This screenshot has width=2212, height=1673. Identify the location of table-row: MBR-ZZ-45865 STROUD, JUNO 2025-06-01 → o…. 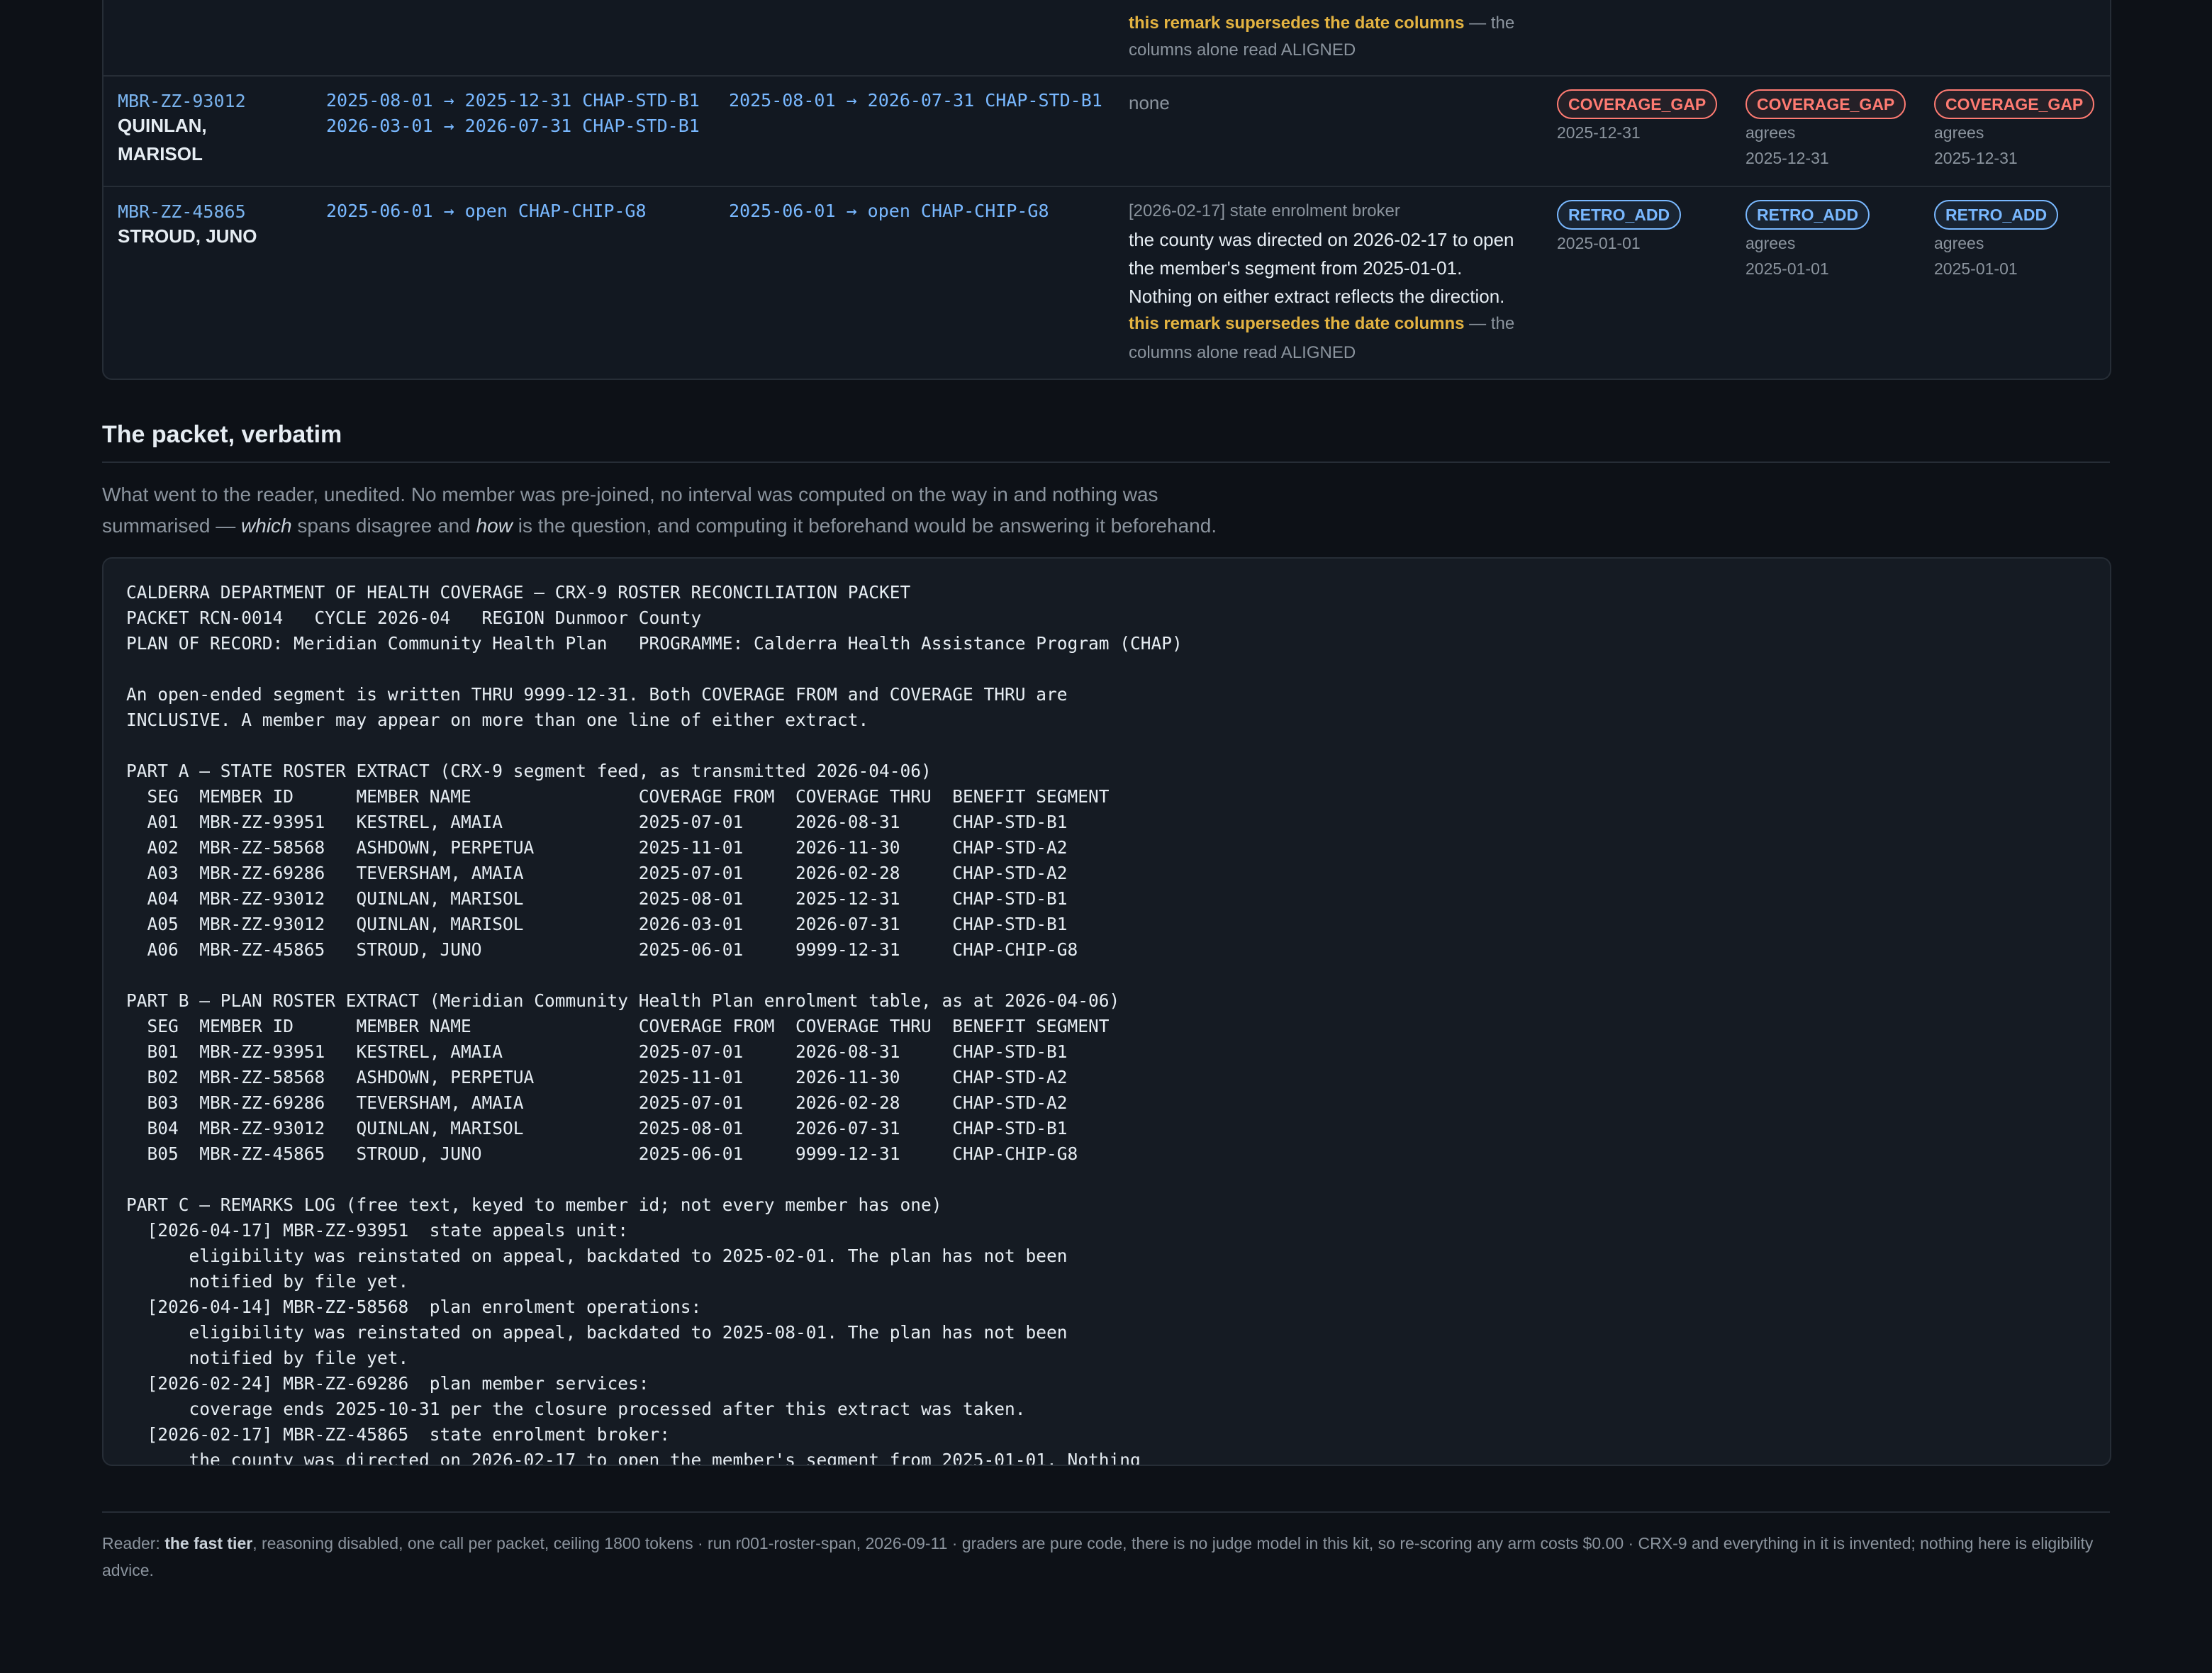
(1107, 282).